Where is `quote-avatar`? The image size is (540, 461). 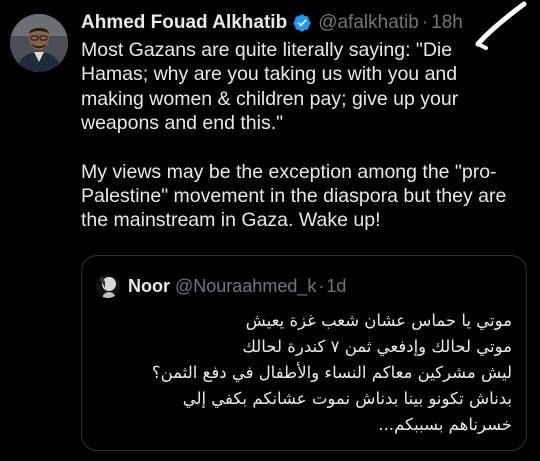
quote-avatar is located at coordinates (108, 286).